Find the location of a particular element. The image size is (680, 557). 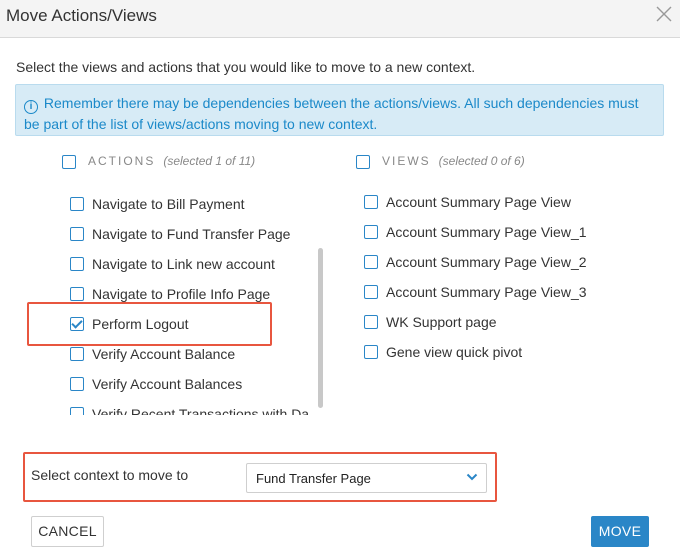

chevron-down-icon is located at coordinates (472, 477).